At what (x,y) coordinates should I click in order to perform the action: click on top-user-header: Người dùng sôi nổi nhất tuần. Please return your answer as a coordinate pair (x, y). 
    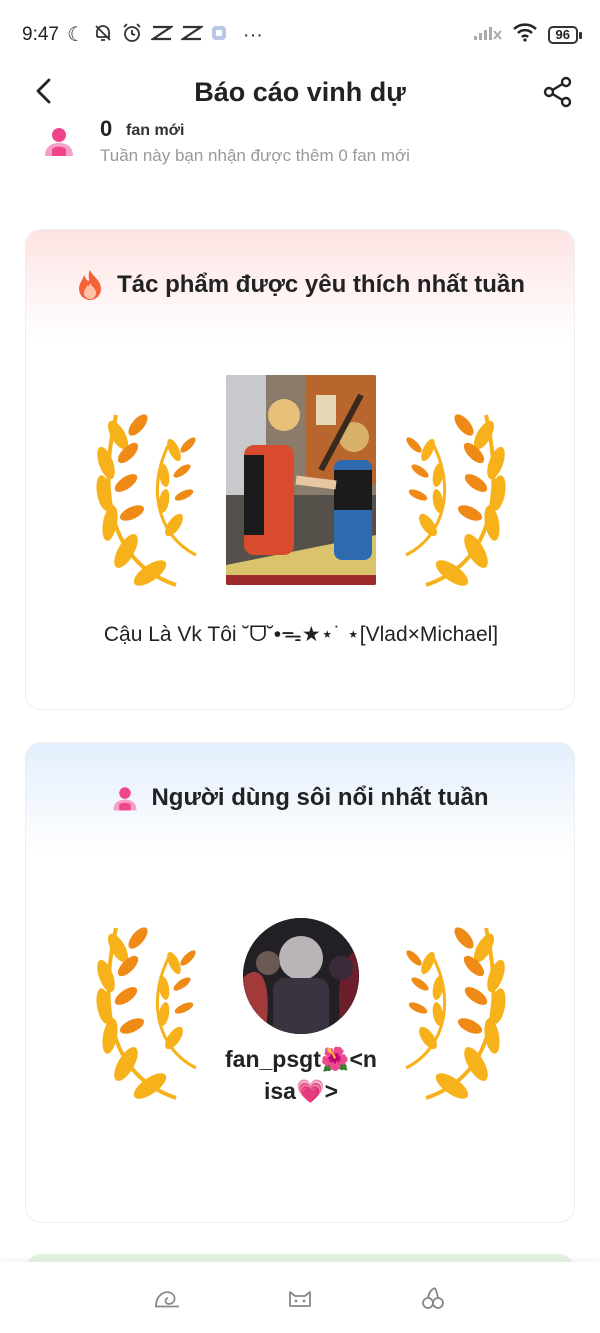
    Looking at the image, I should click on (300, 798).